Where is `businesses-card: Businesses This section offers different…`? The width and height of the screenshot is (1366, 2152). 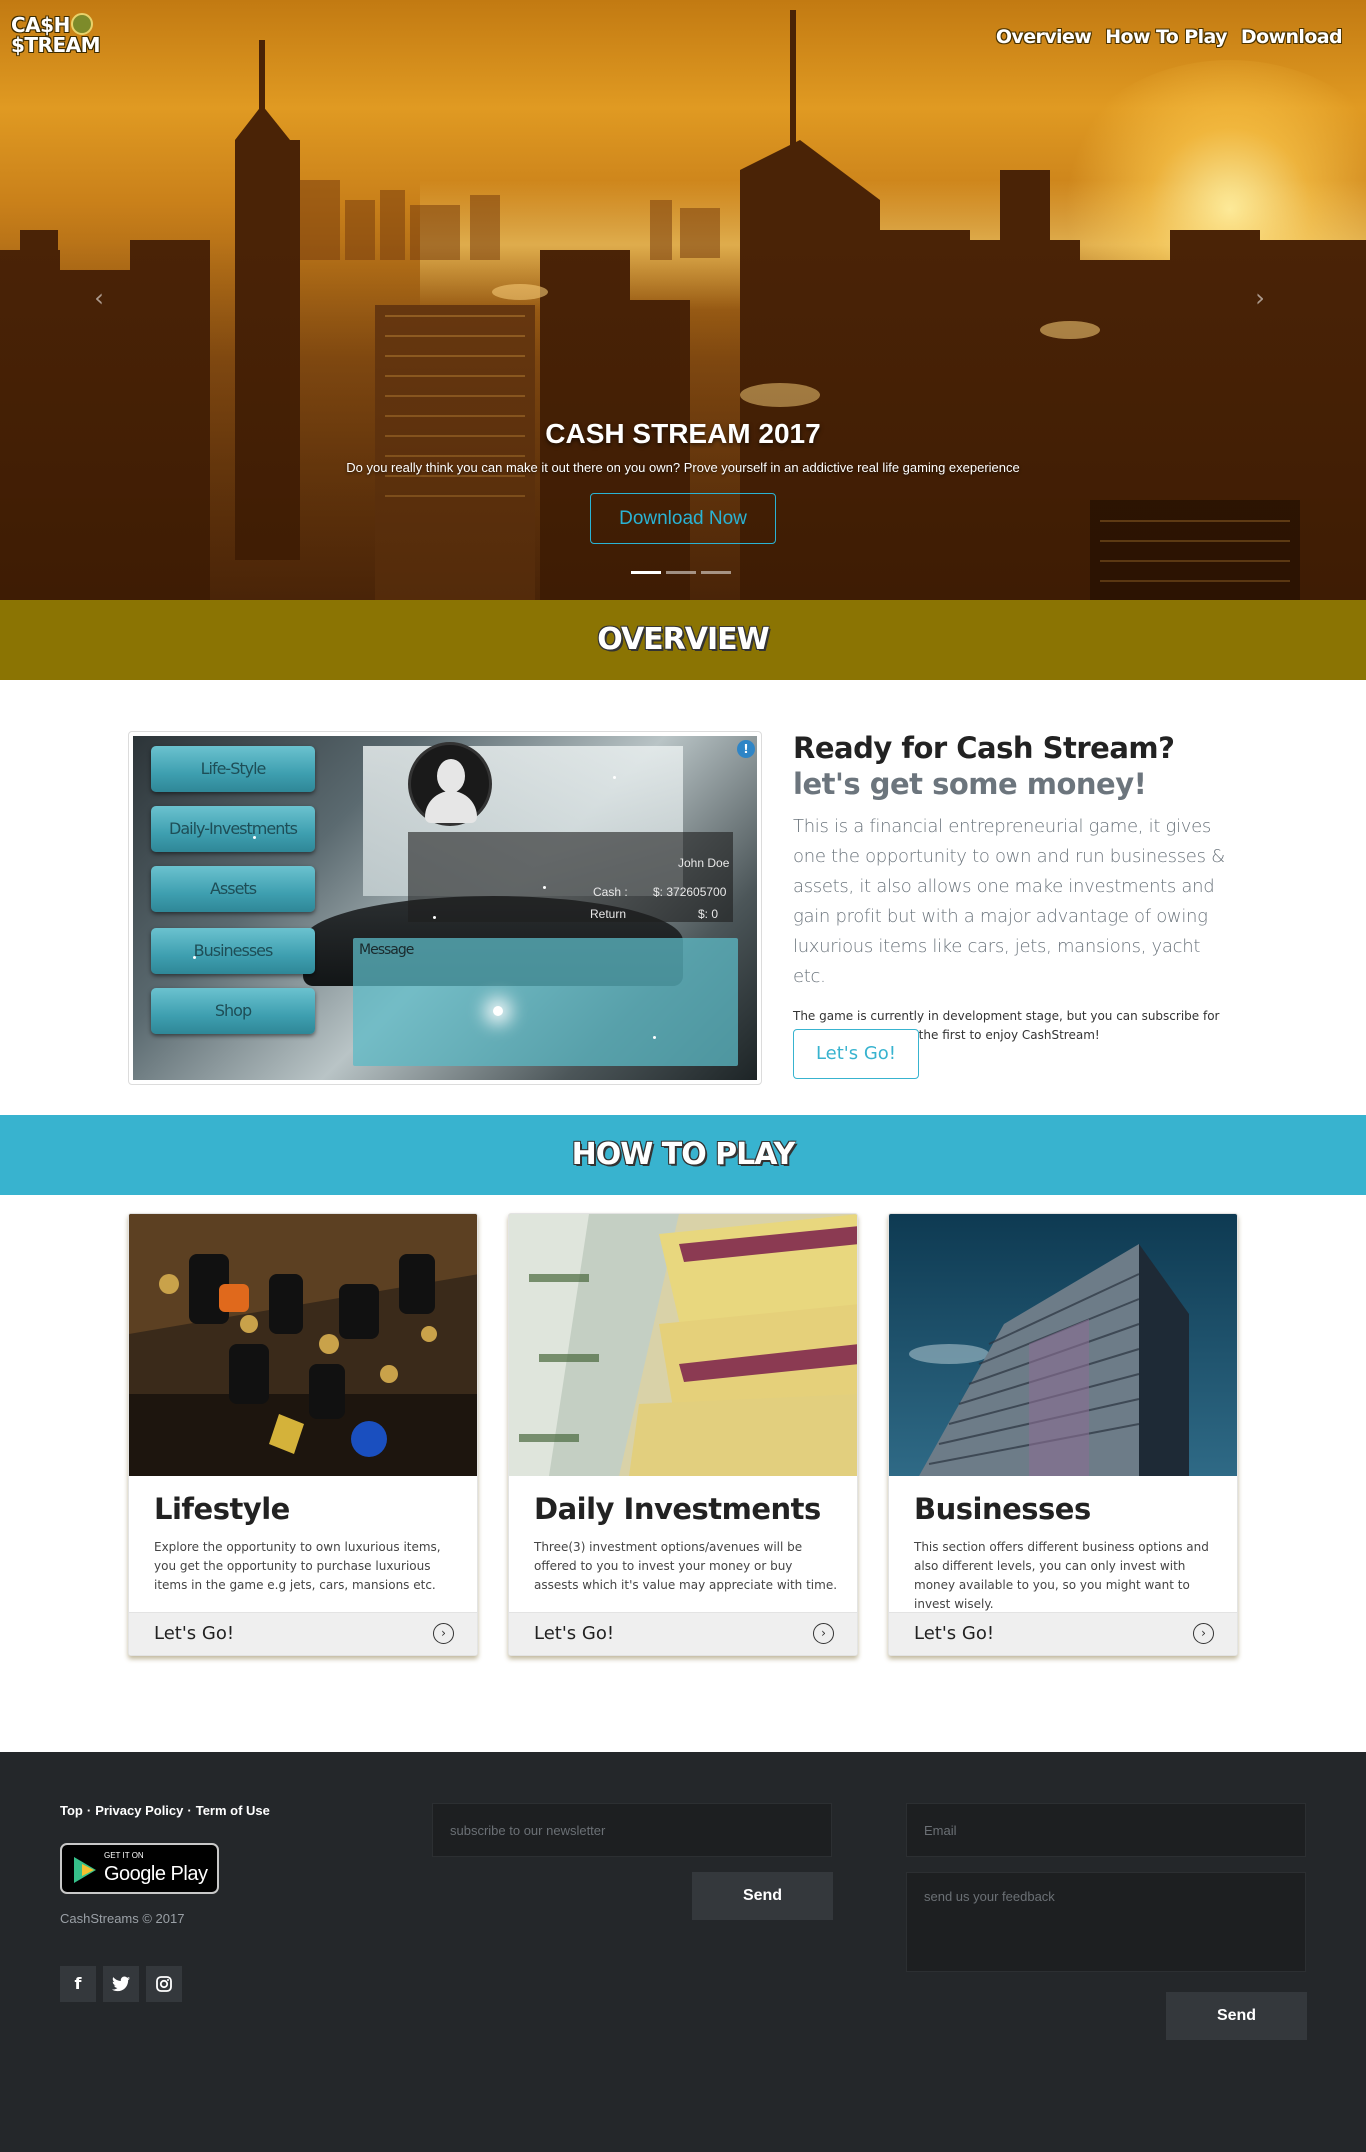 businesses-card: Businesses This section offers different… is located at coordinates (1063, 1434).